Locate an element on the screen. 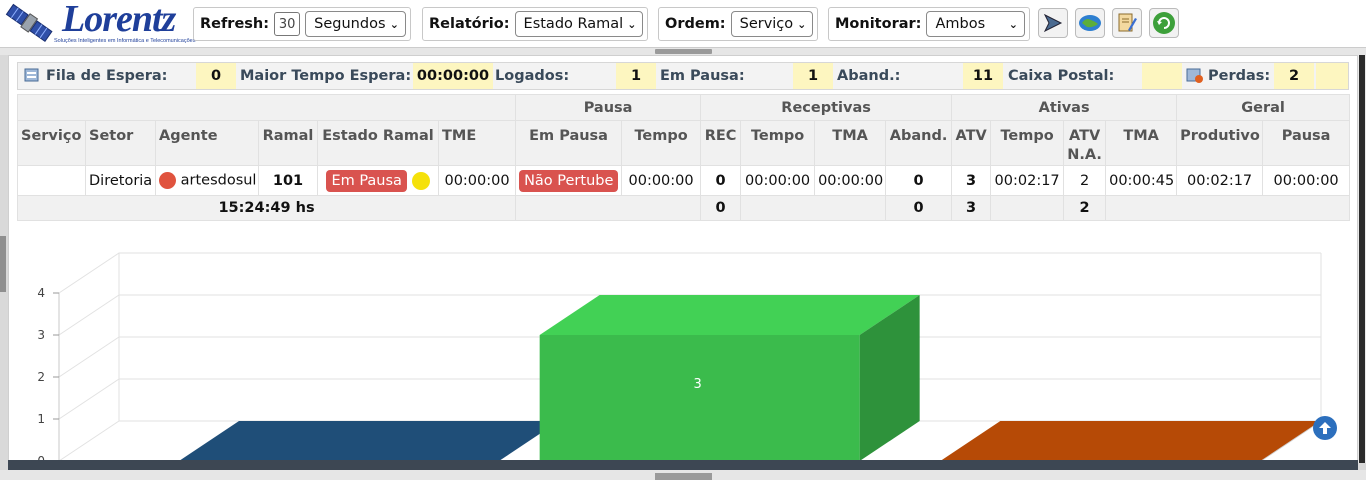 This screenshot has height=480, width=1366. col-setor: Setor is located at coordinates (120, 143).